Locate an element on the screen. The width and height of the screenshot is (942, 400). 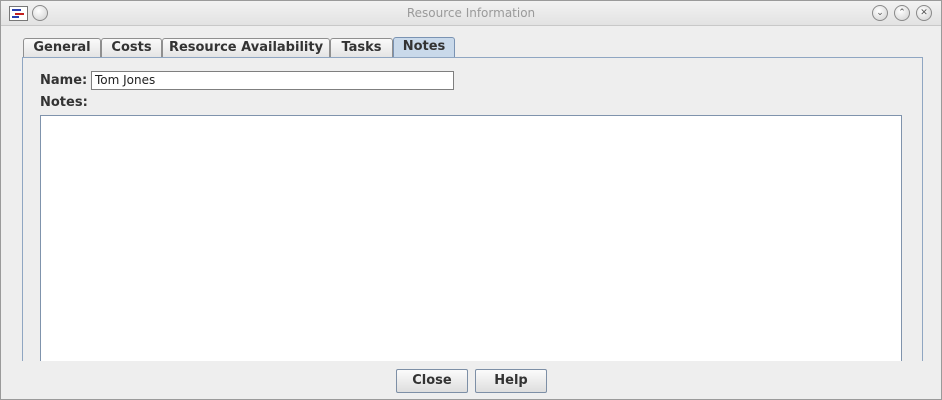
maximize-button: ⌃ is located at coordinates (902, 13).